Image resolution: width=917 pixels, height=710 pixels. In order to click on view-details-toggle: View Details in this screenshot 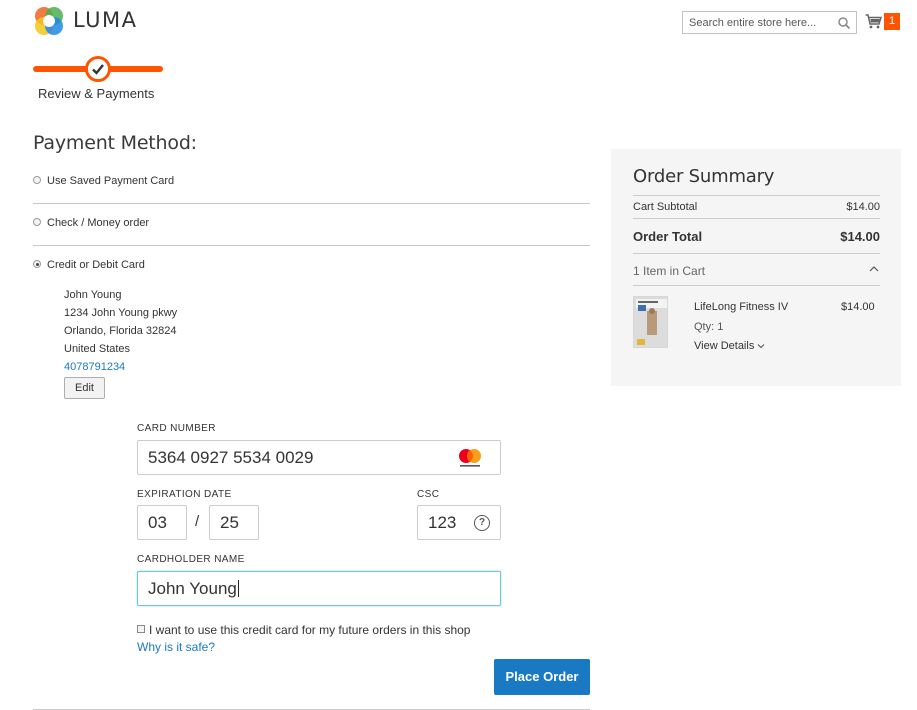, I will do `click(729, 346)`.